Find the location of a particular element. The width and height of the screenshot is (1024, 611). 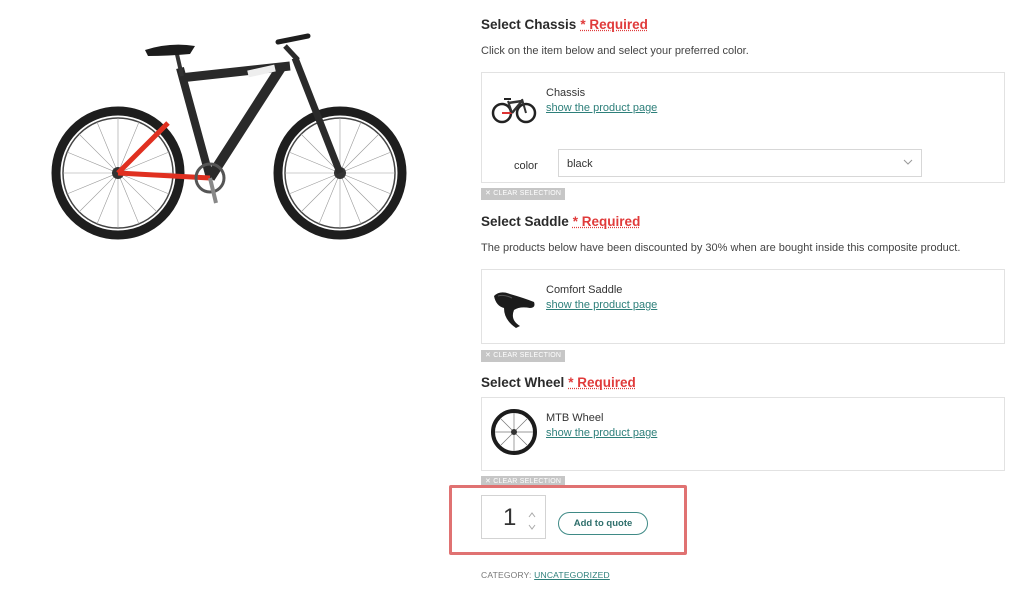

wheel-product-link: show the product page is located at coordinates (601, 433).